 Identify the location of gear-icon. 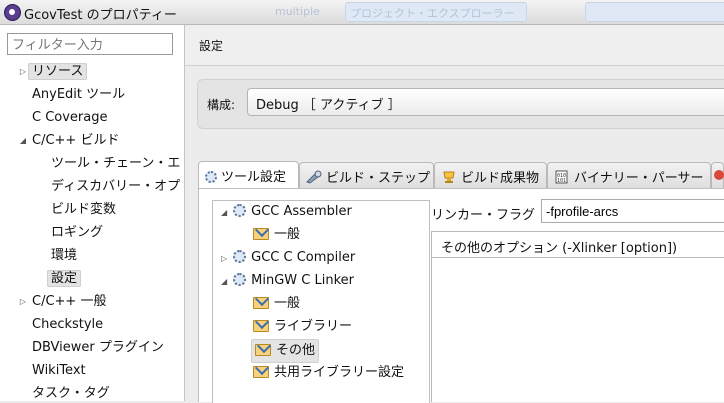
(211, 177).